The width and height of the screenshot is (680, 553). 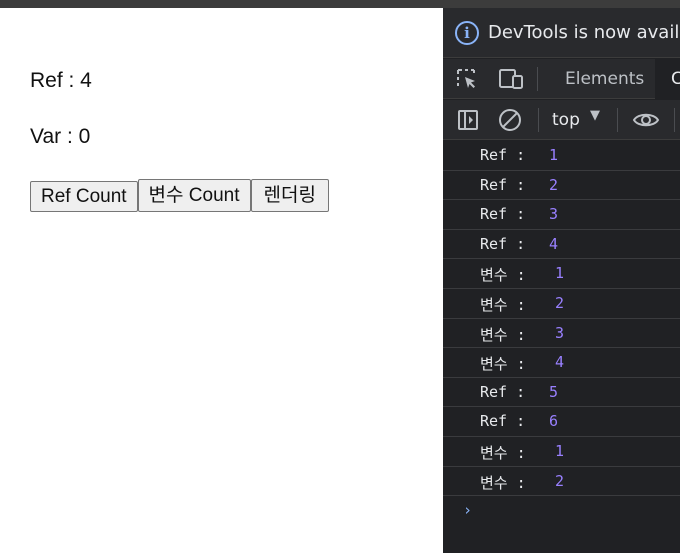 What do you see at coordinates (604, 79) in the screenshot?
I see `tab-elements: Elements` at bounding box center [604, 79].